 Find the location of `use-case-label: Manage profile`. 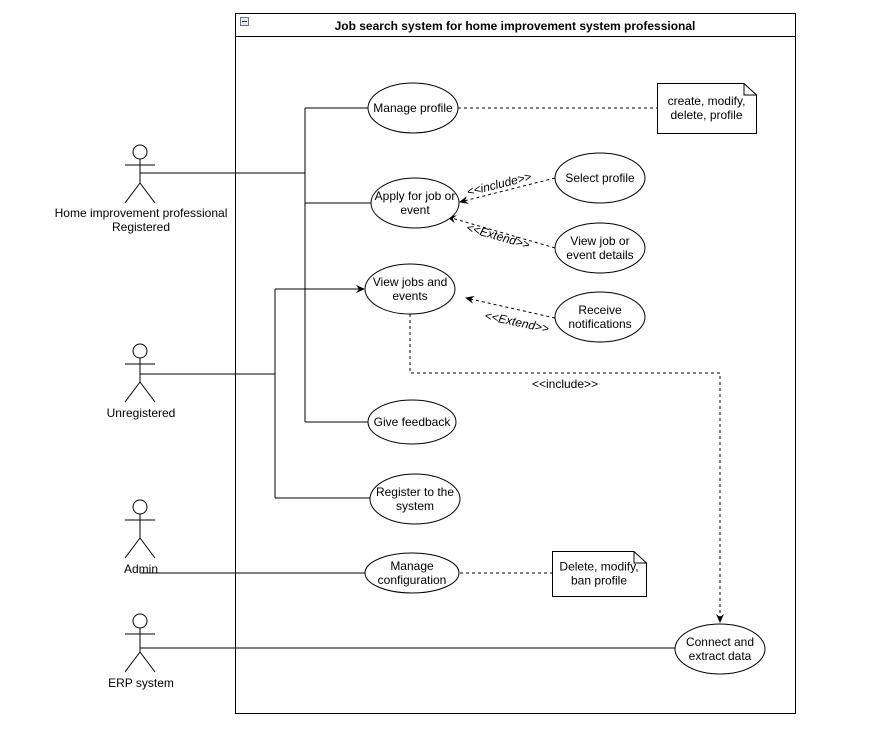

use-case-label: Manage profile is located at coordinates (413, 108).